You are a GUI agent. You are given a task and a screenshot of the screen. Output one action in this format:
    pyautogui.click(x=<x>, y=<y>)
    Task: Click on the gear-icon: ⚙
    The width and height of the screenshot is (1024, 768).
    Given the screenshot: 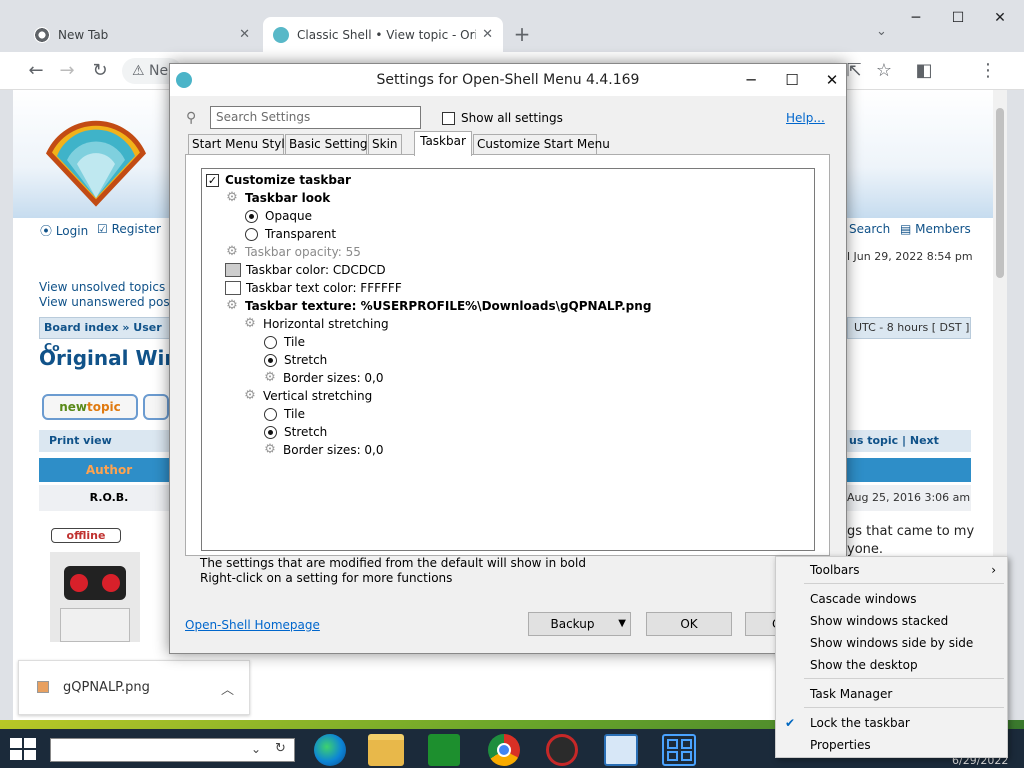 What is the action you would take?
    pyautogui.click(x=270, y=449)
    